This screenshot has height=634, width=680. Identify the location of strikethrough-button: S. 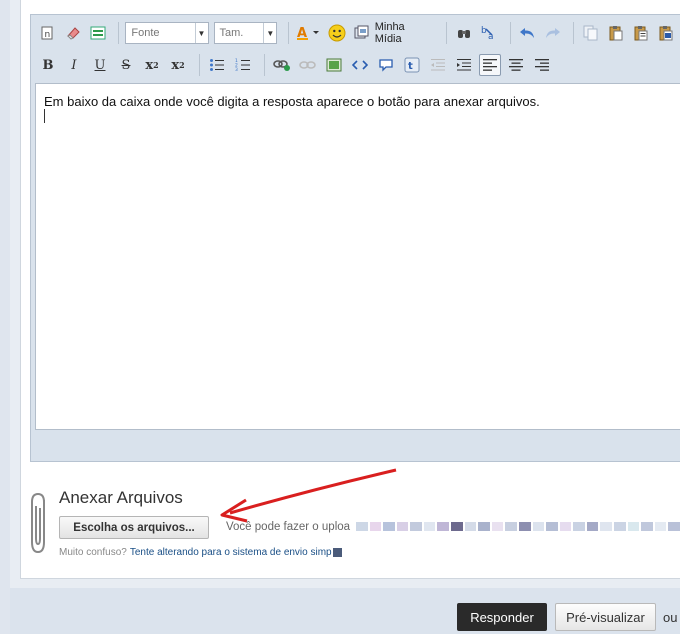
(126, 65).